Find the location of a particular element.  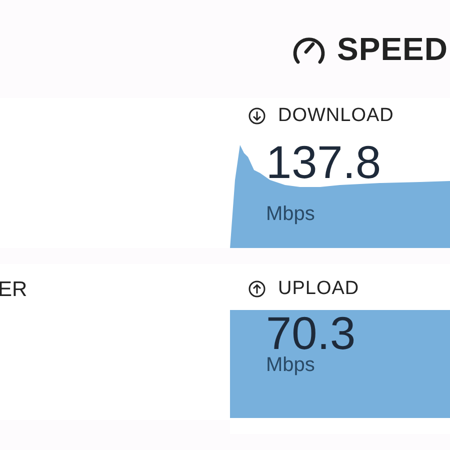

speed-value: 137.8 is located at coordinates (324, 162).